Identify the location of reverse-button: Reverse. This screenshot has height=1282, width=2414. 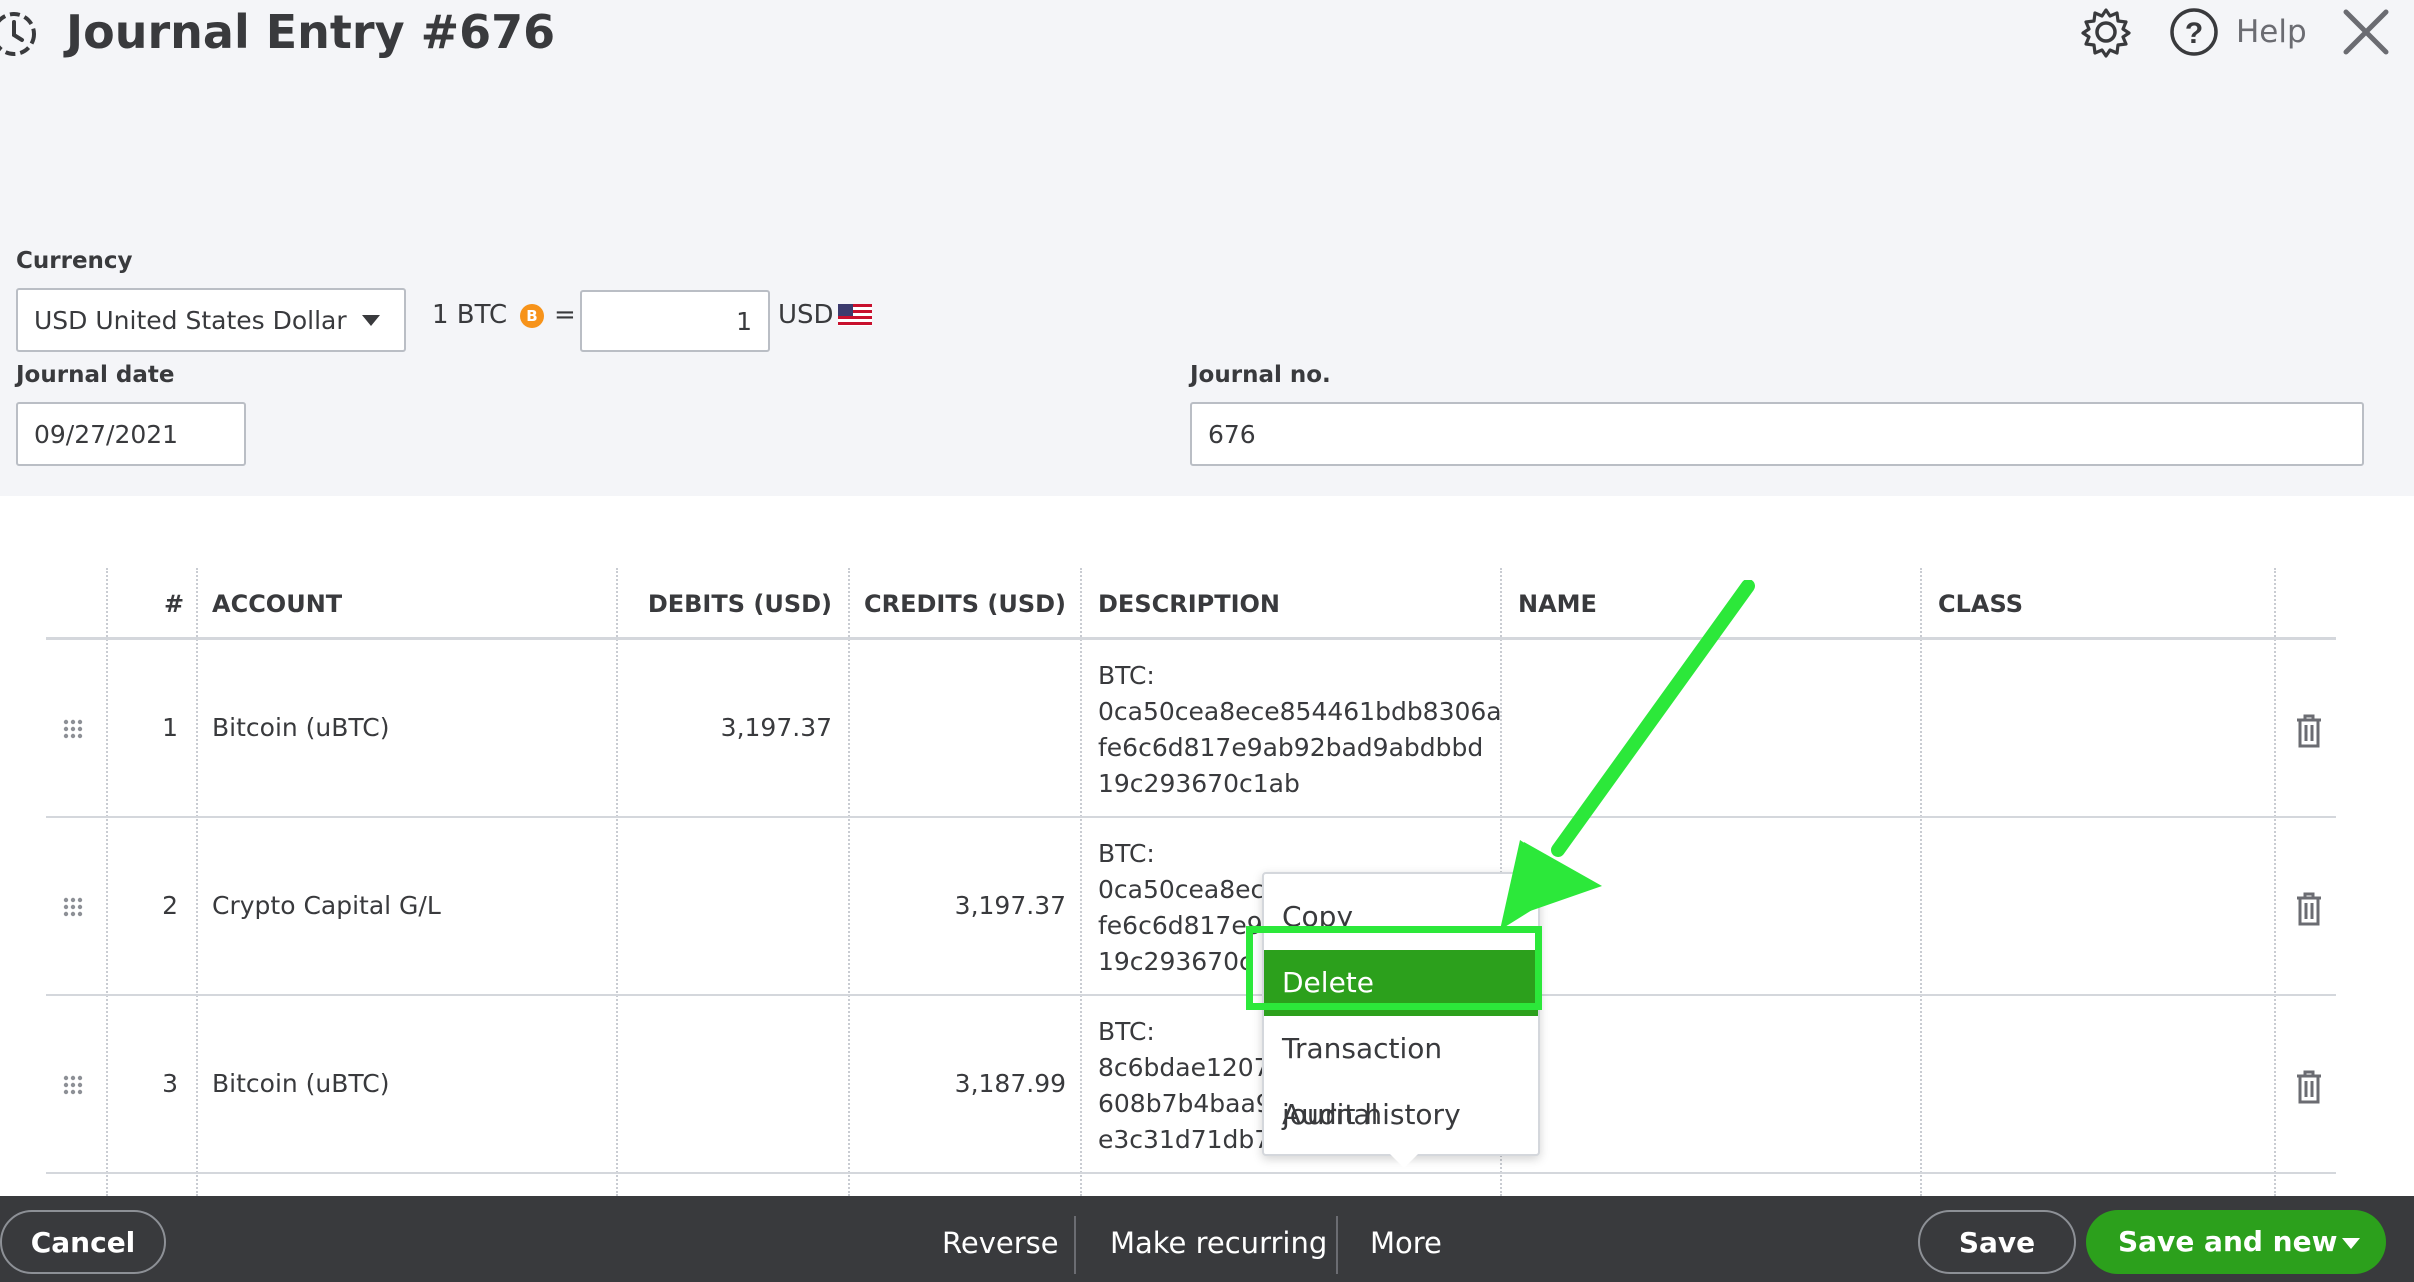
(1000, 1239).